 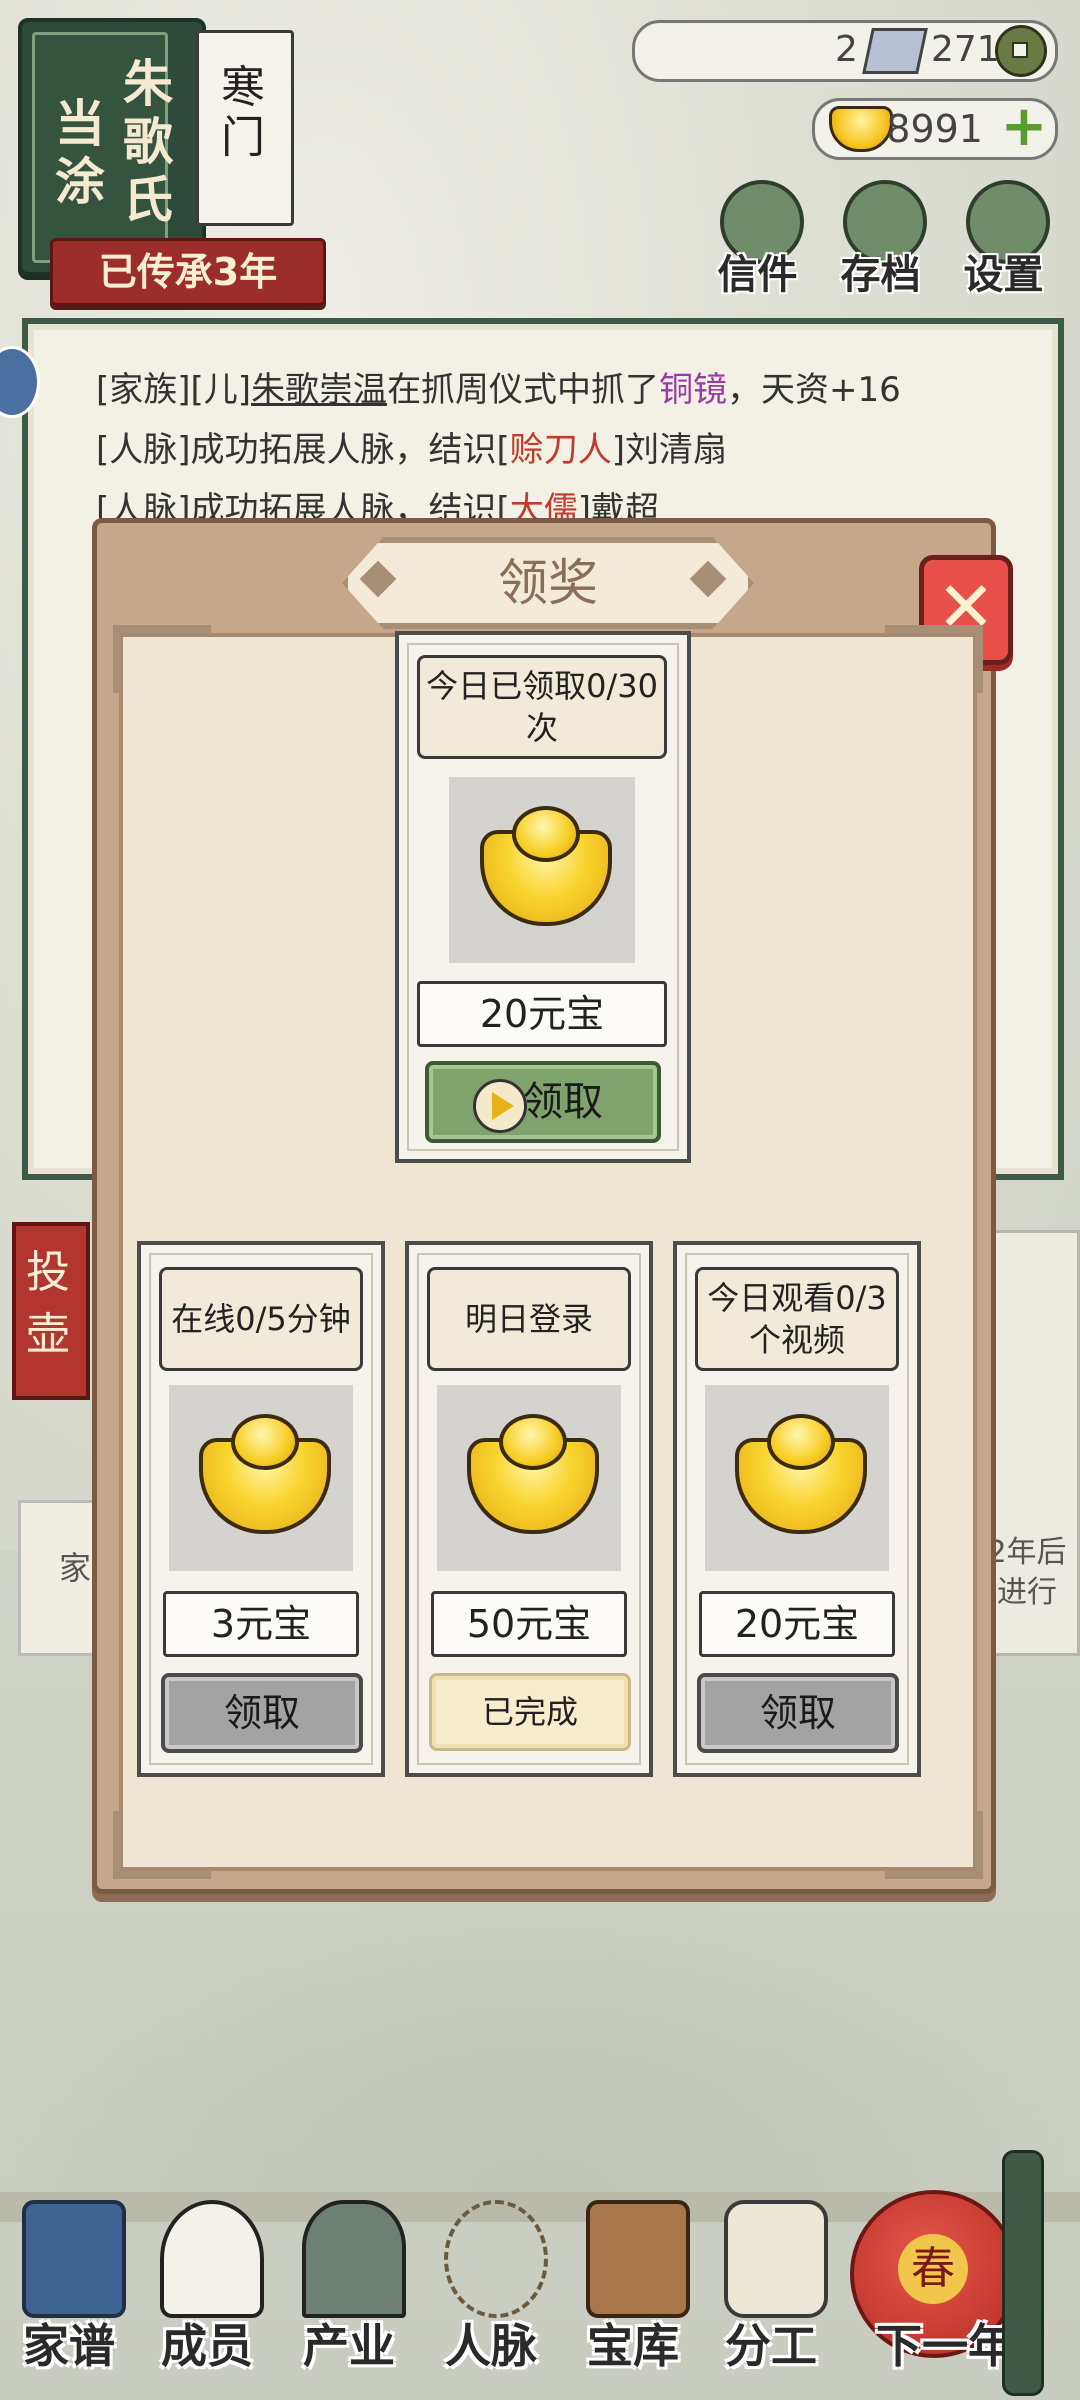 What do you see at coordinates (1003, 240) in the screenshot?
I see `settings-button: 设置` at bounding box center [1003, 240].